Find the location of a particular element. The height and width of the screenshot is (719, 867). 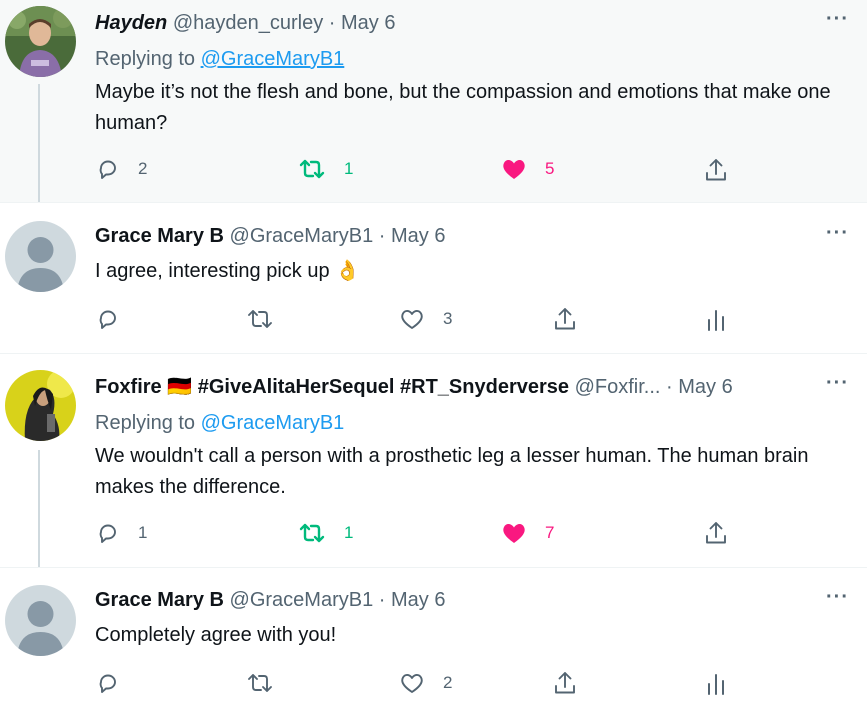

like-count: 3 is located at coordinates (448, 318).